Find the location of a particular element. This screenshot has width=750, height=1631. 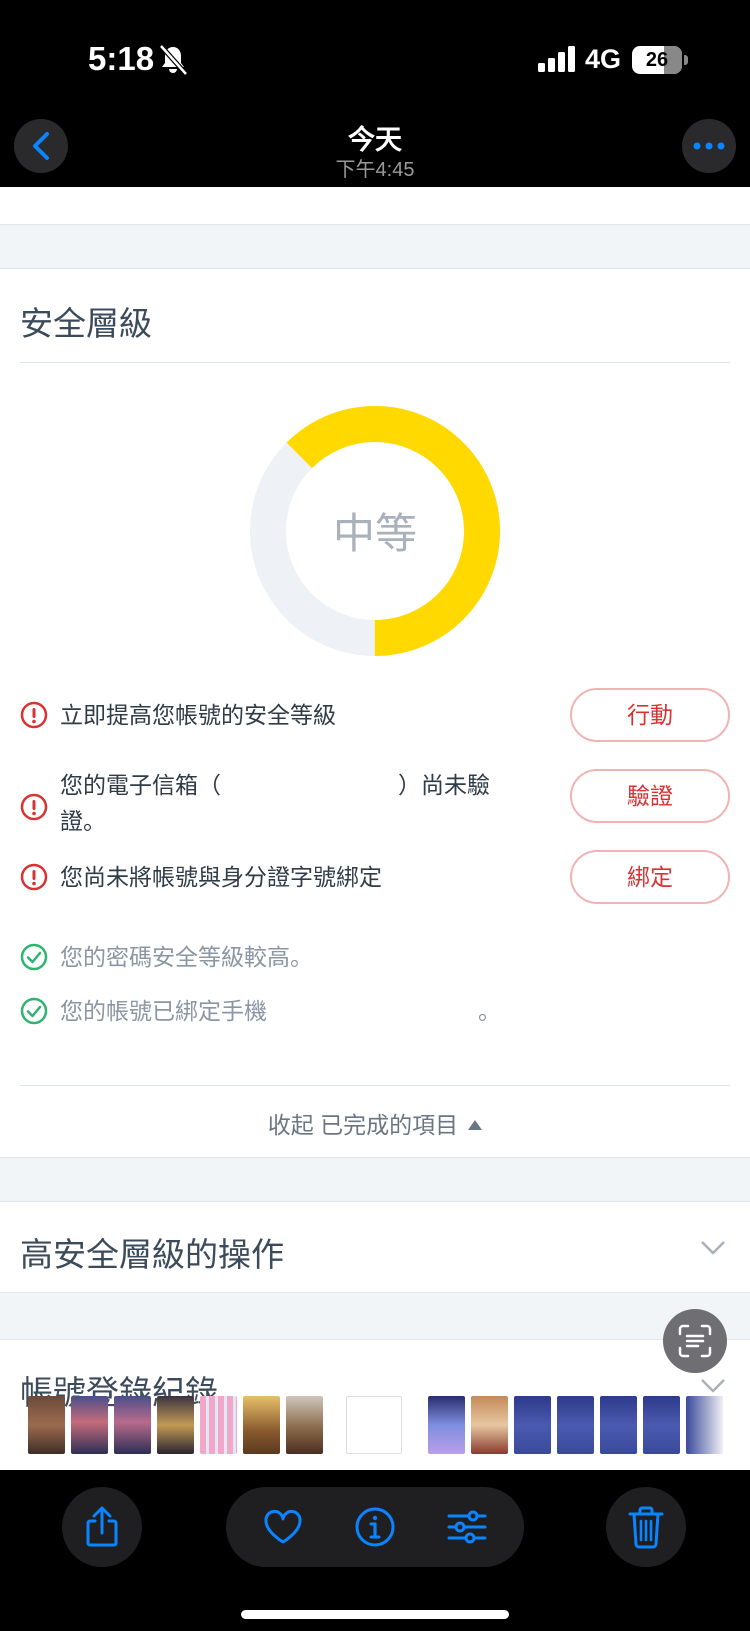

delete-button is located at coordinates (646, 1527).